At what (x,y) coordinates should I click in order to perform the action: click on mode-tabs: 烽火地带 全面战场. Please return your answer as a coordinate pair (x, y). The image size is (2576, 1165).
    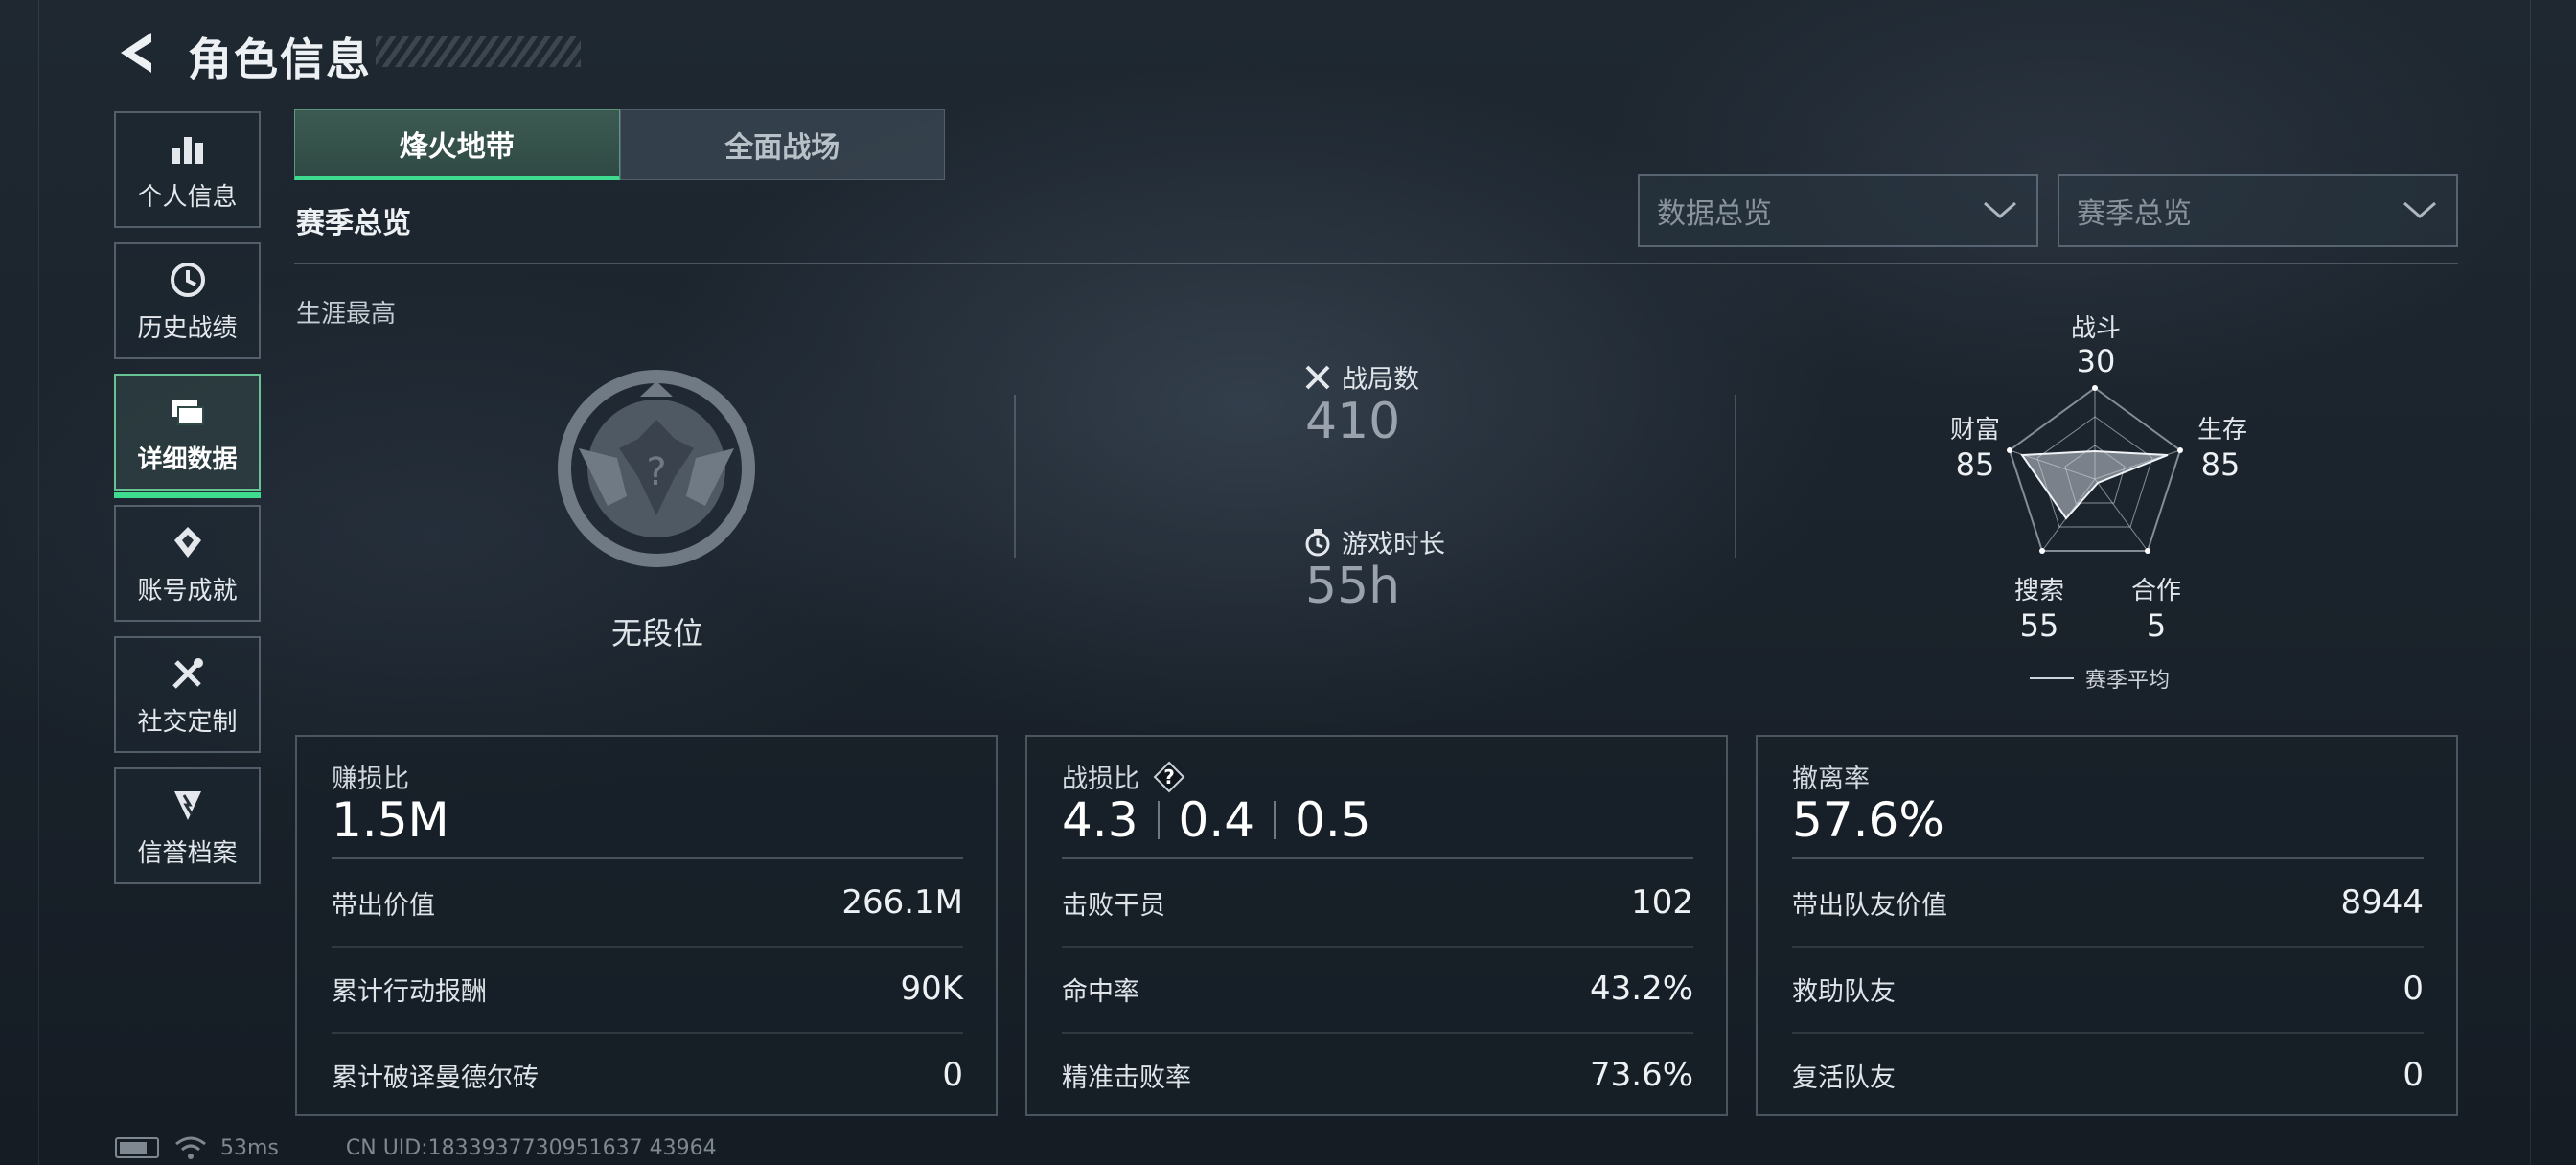
    Looking at the image, I should click on (619, 144).